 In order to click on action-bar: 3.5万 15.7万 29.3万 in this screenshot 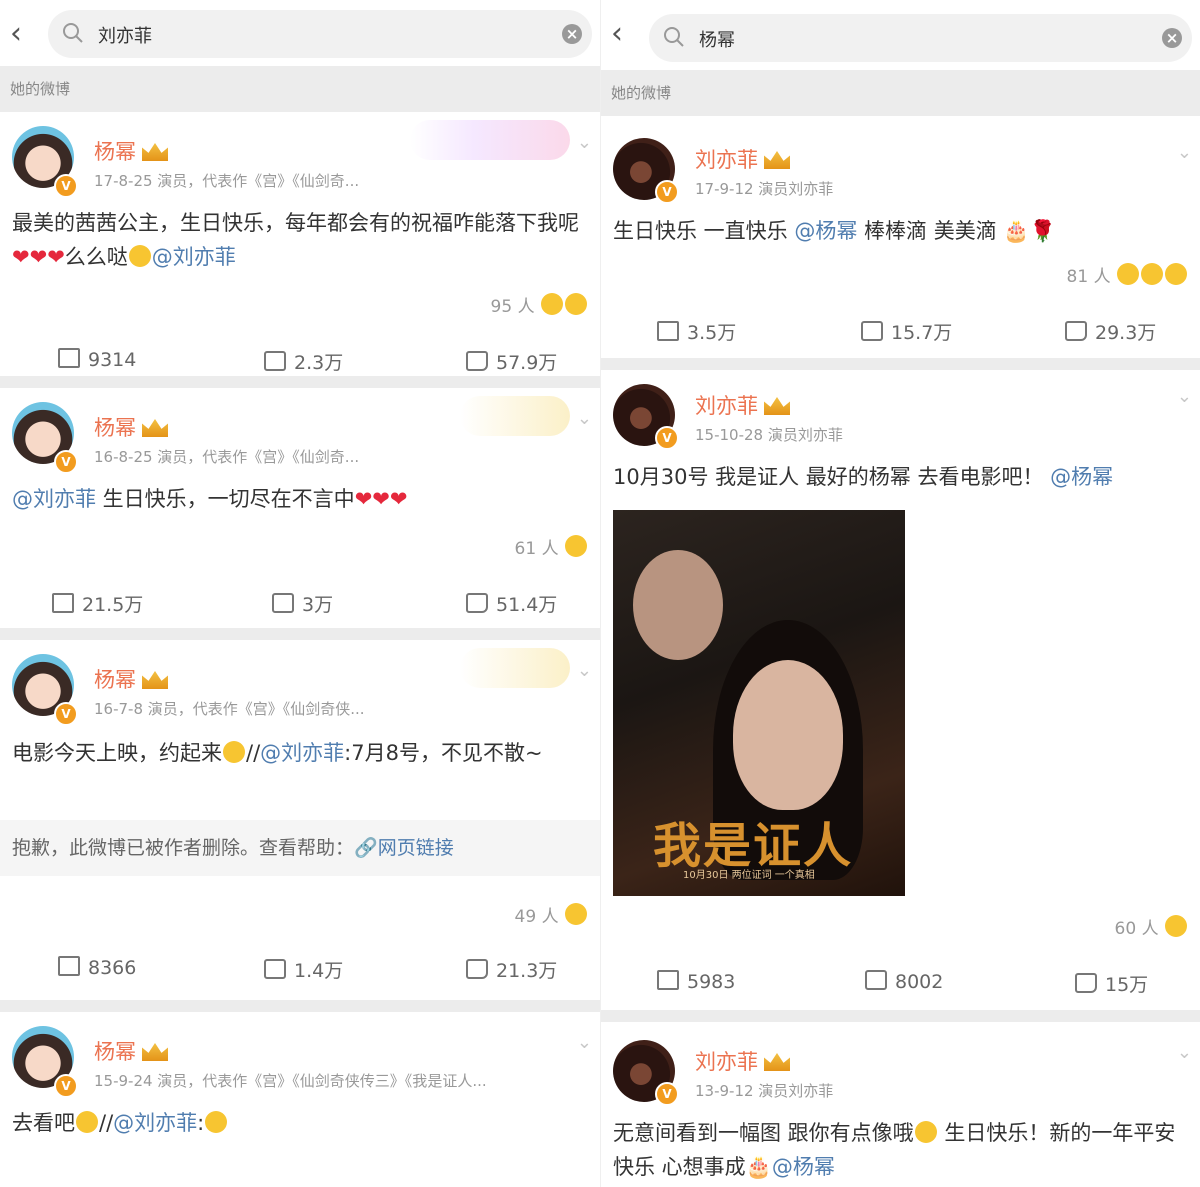, I will do `click(900, 333)`.